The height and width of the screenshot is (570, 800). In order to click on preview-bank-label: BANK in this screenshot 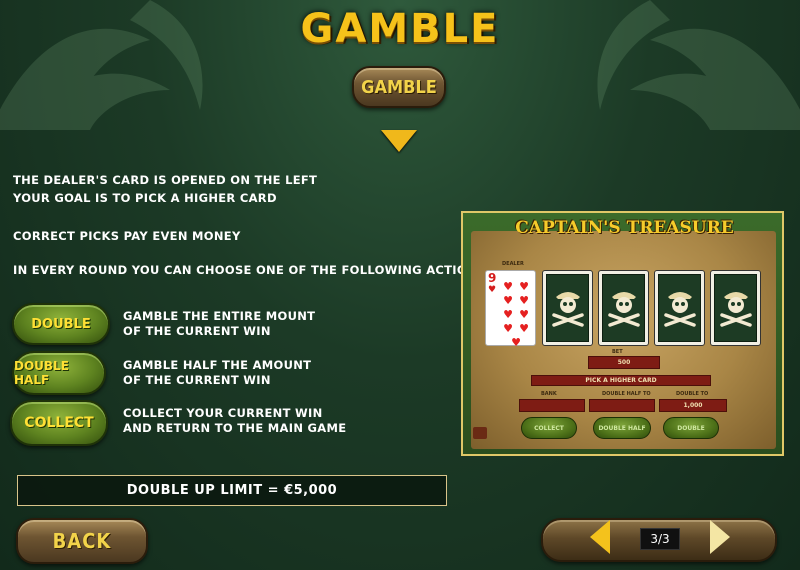, I will do `click(549, 394)`.